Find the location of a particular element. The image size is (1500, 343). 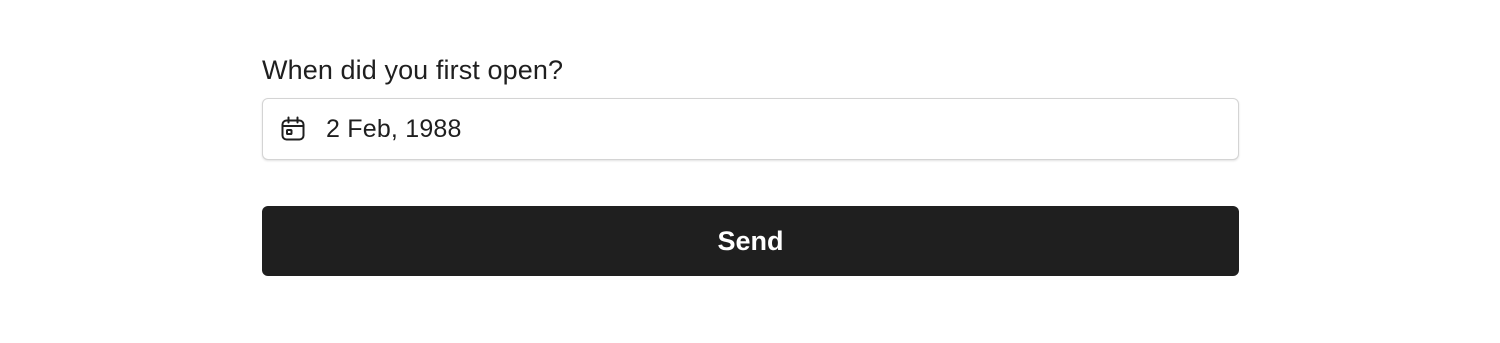

send-button: Send is located at coordinates (750, 241).